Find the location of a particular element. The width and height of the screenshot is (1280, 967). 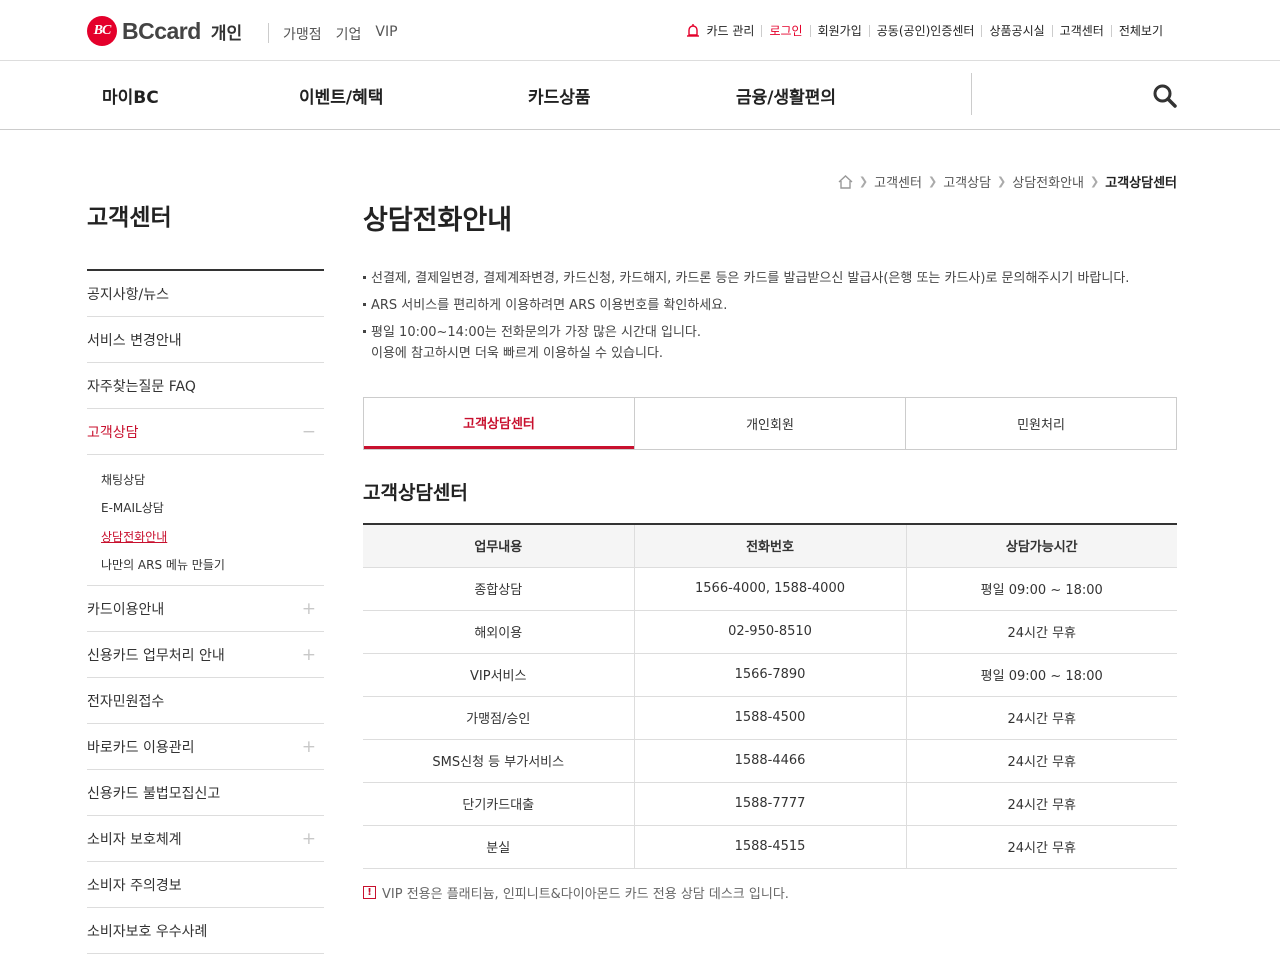

breadcrumb: ❯ 고객센터 ❯ 고객상담 ❯ 상담전화안내 ❯ 고객상담센터 is located at coordinates (1007, 181).